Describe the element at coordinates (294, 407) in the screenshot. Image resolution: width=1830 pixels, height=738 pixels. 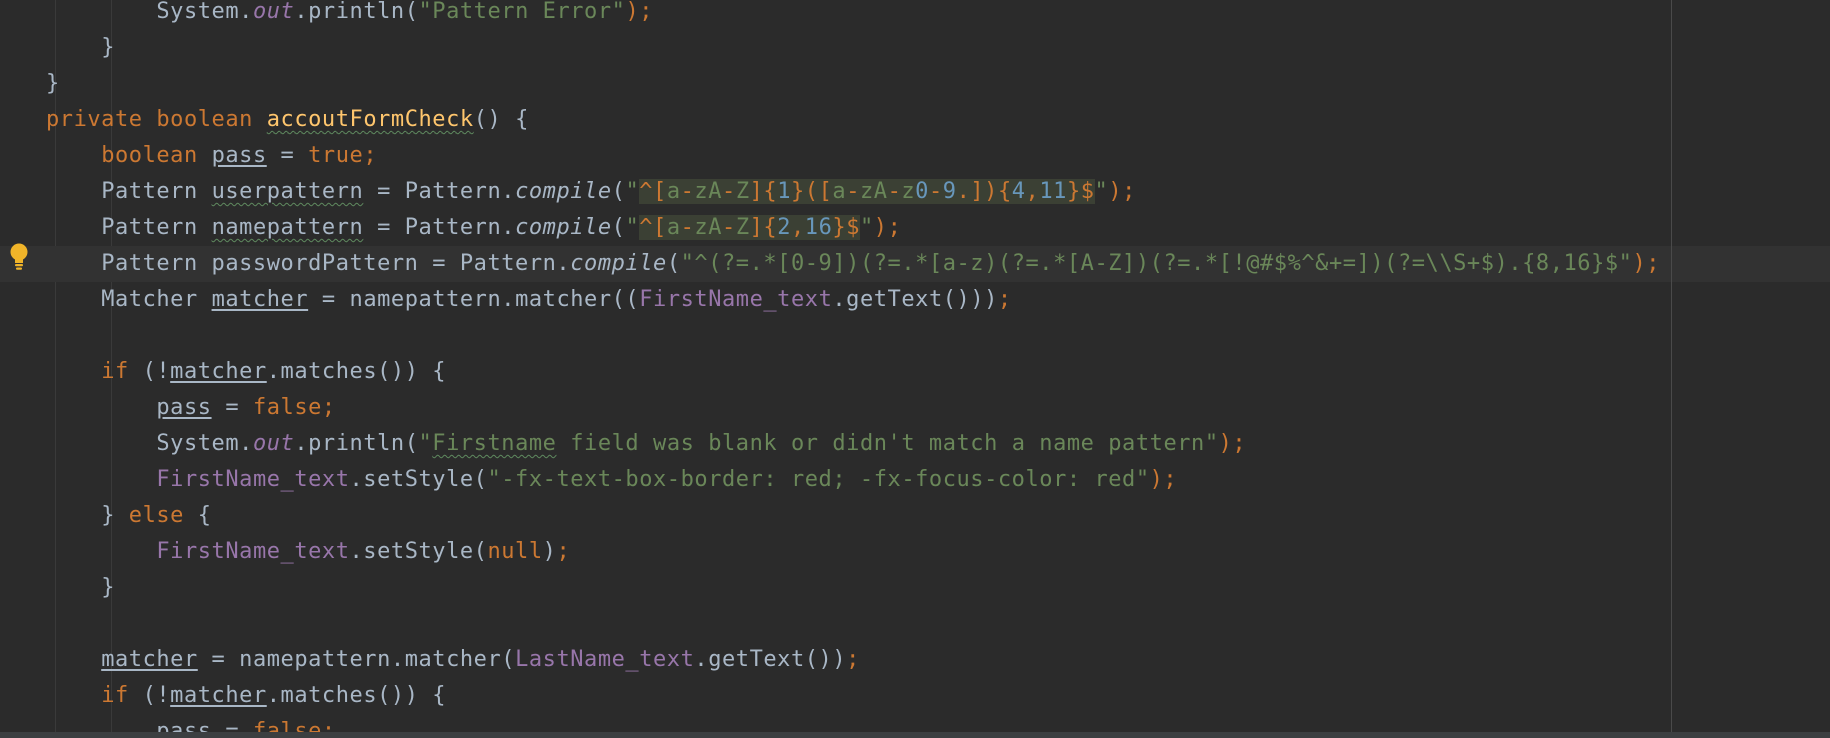
I see `code-token: false;` at that location.